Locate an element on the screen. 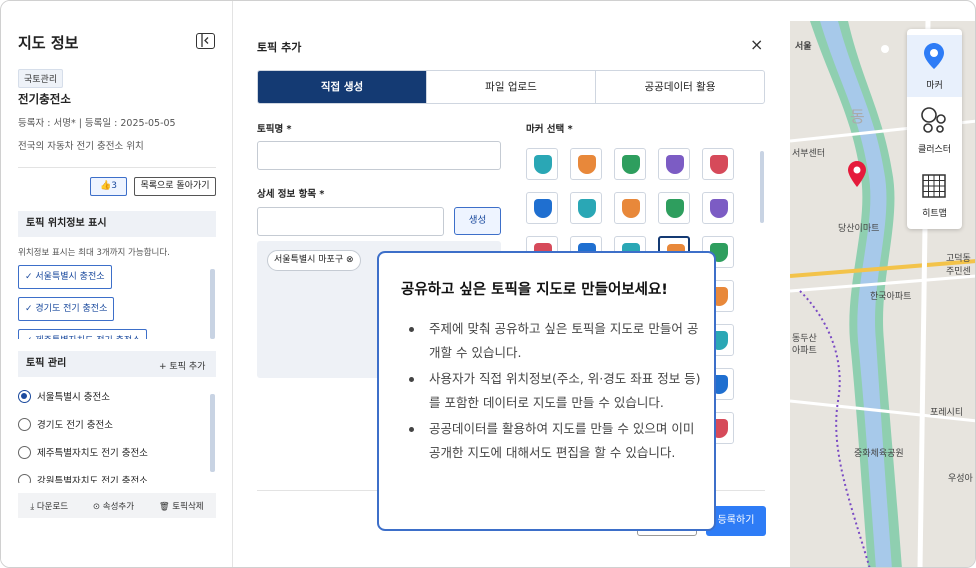  download-button: ⤓ 다운로드 is located at coordinates (49, 506).